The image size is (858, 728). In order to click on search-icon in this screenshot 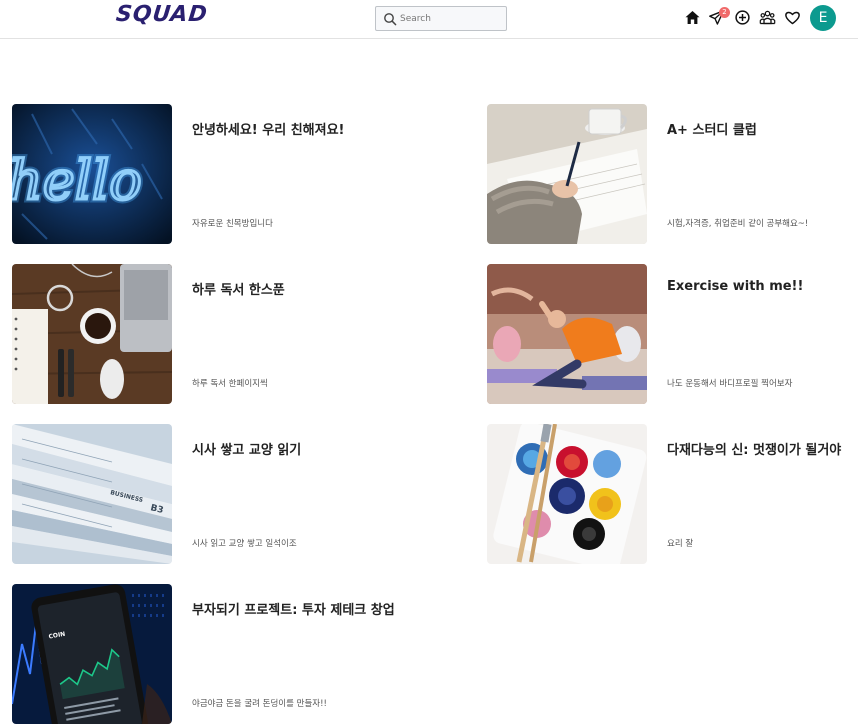, I will do `click(390, 19)`.